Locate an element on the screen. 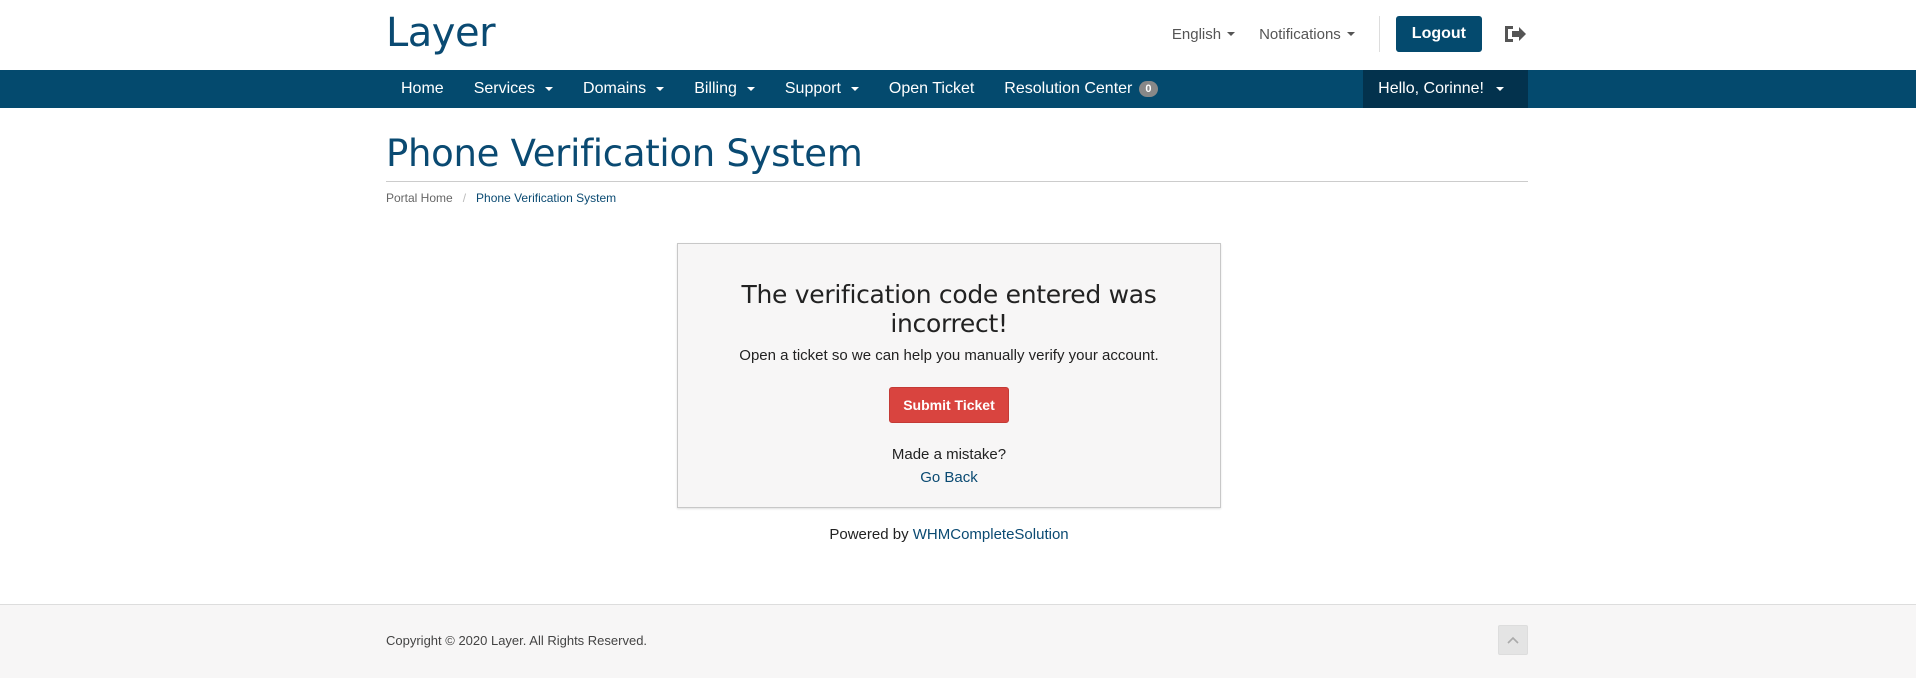 The height and width of the screenshot is (679, 1916). sign-out-icon is located at coordinates (1515, 34).